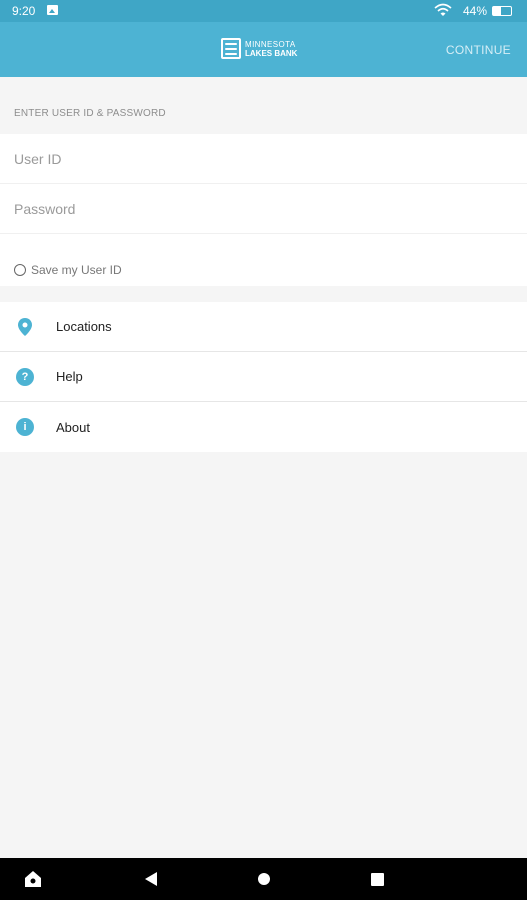 This screenshot has width=527, height=900. I want to click on save-user-id-radio, so click(20, 270).